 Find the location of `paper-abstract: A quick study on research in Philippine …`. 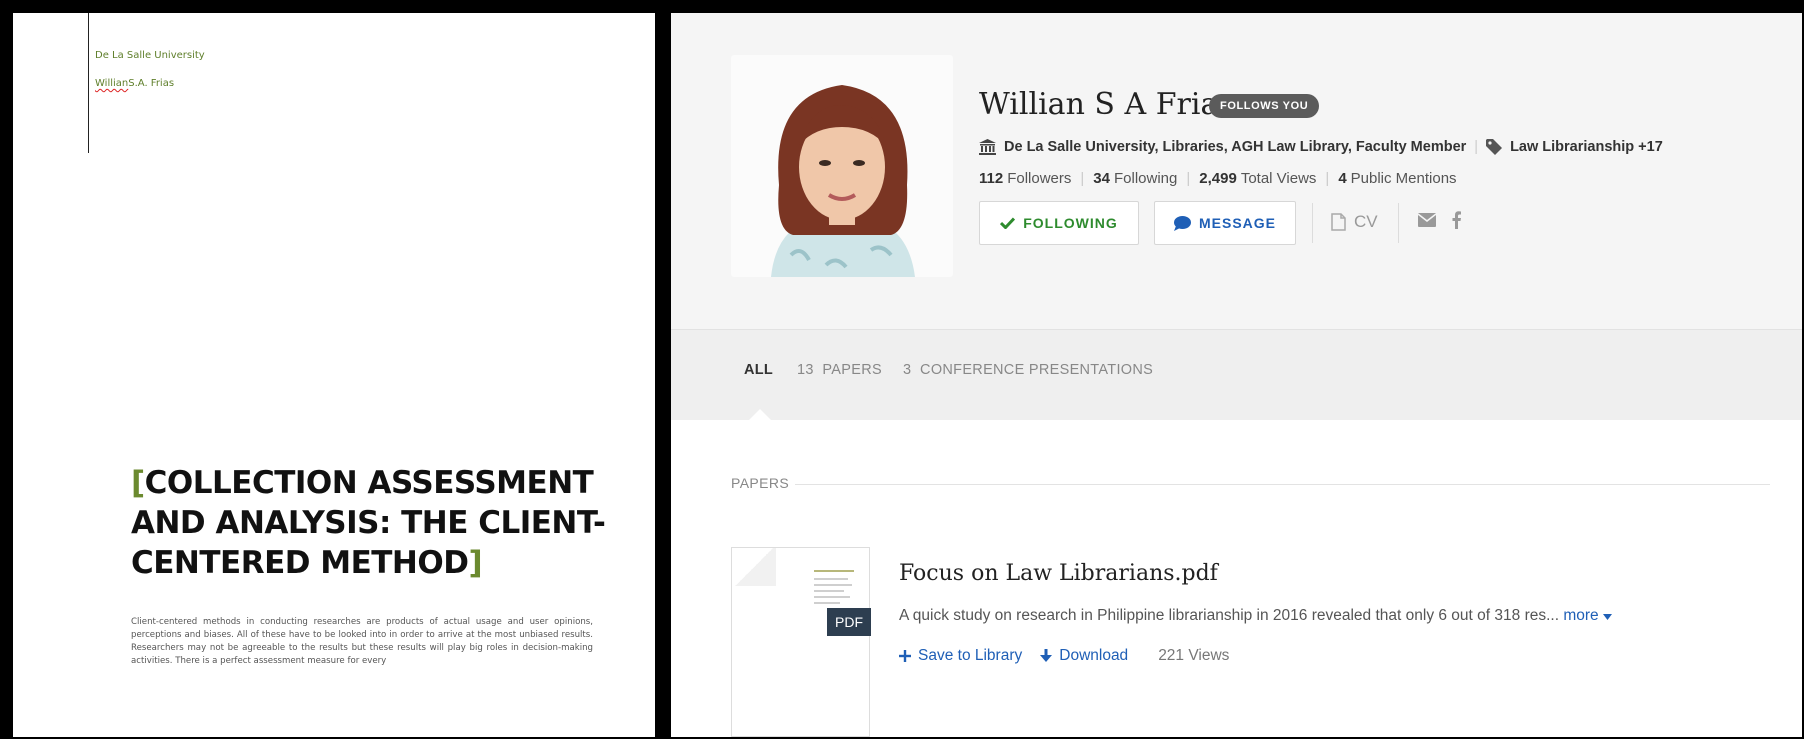

paper-abstract: A quick study on research in Philippine … is located at coordinates (1255, 616).